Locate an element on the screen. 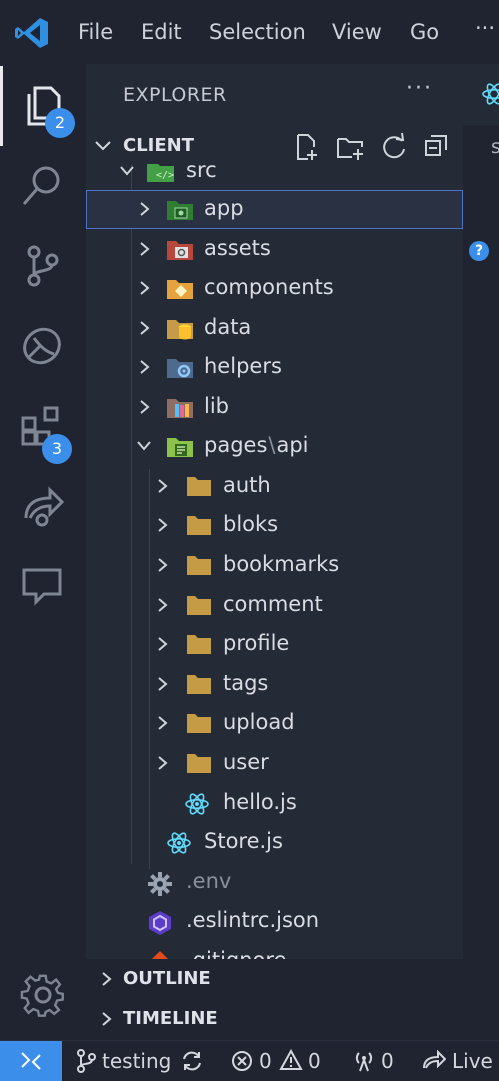  tree-label: user is located at coordinates (246, 762).